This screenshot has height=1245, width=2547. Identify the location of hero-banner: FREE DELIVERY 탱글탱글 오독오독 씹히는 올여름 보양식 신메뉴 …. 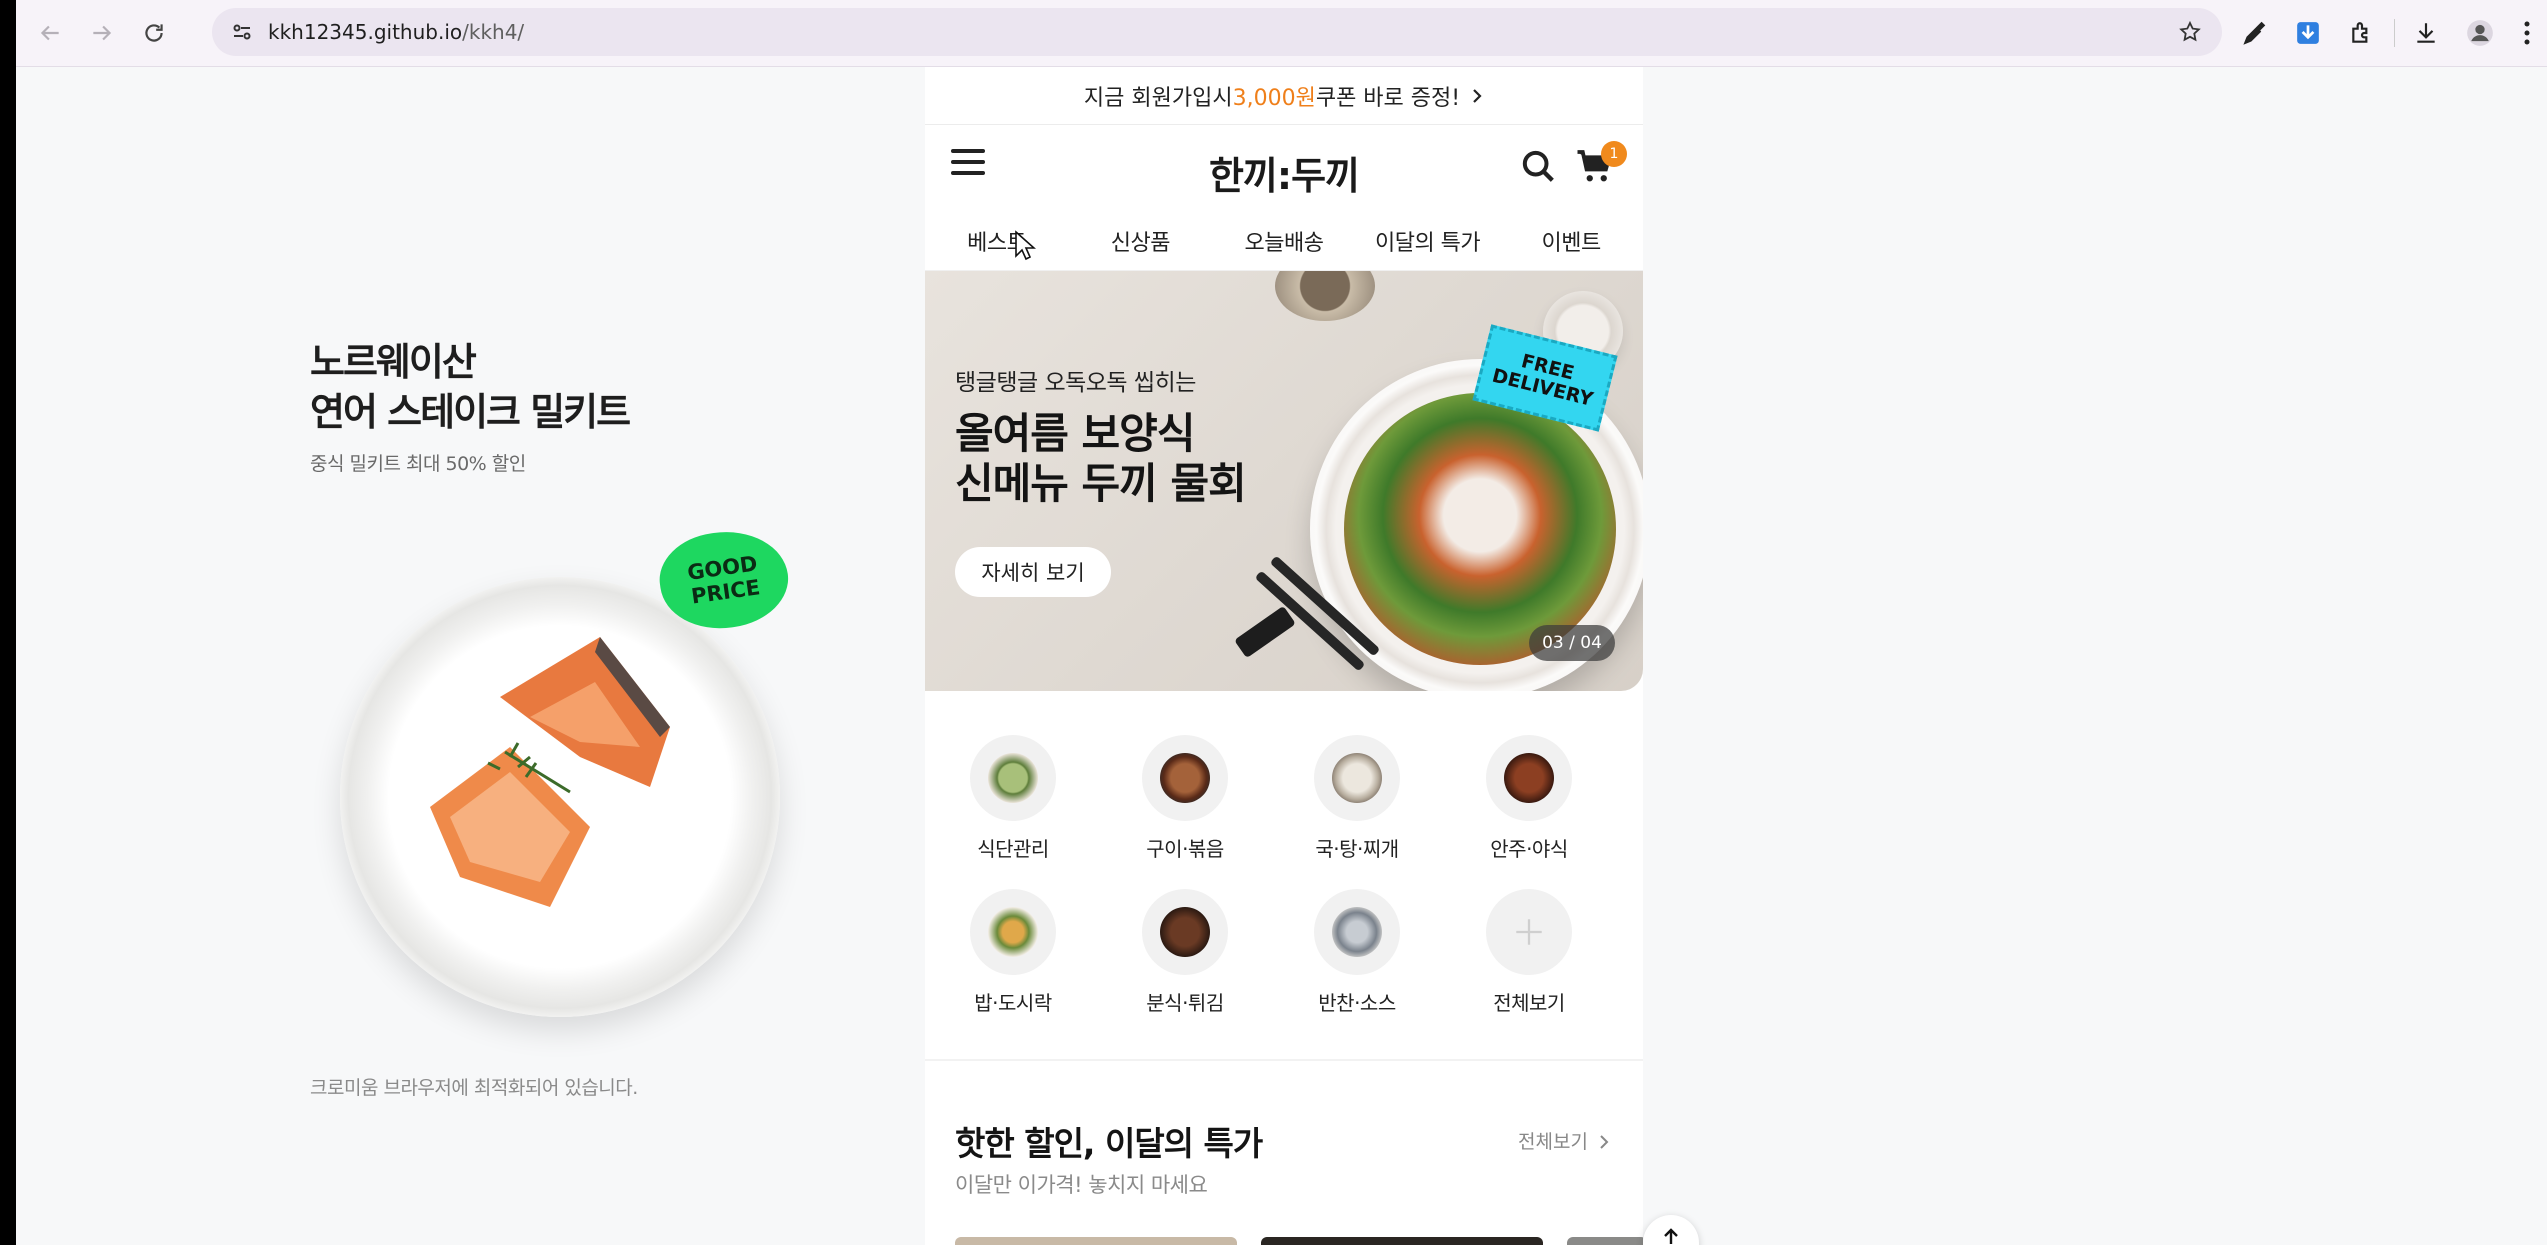
(1284, 481).